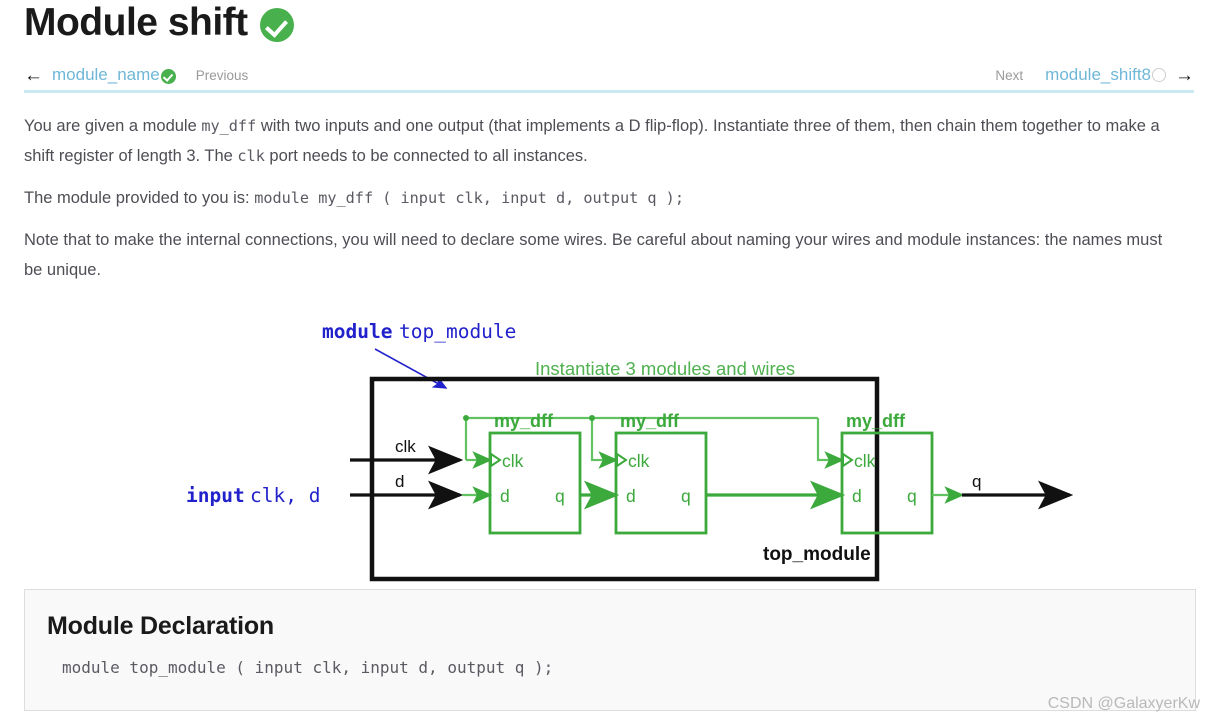 Image resolution: width=1218 pixels, height=721 pixels. I want to click on p1-text-1: You are given a module, so click(113, 126).